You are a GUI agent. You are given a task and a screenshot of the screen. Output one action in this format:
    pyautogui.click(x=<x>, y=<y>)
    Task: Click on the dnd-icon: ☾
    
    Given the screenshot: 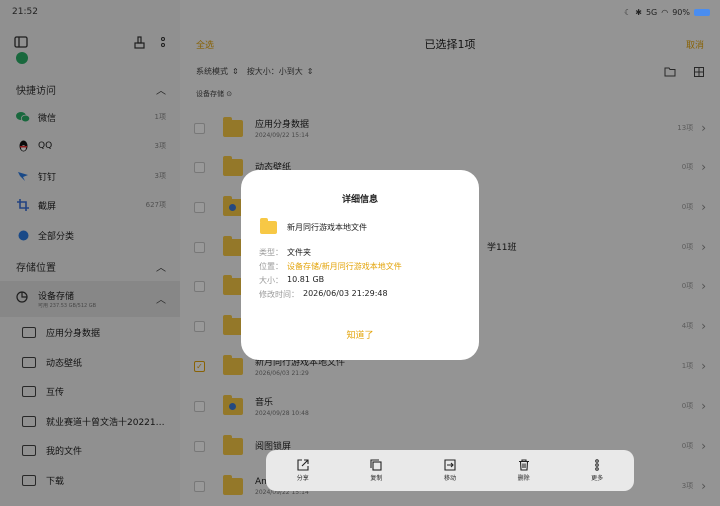 What is the action you would take?
    pyautogui.click(x=628, y=12)
    